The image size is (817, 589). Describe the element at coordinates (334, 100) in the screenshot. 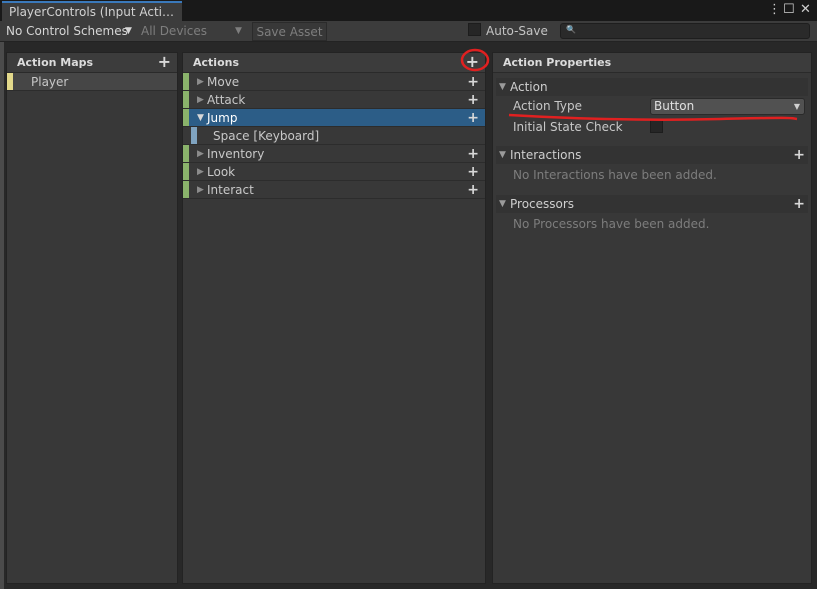

I see `action-row-attack: ▶ Attack +` at that location.